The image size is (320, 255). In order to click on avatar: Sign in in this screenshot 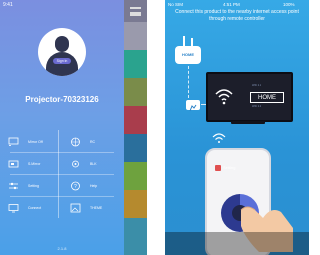, I will do `click(62, 52)`.